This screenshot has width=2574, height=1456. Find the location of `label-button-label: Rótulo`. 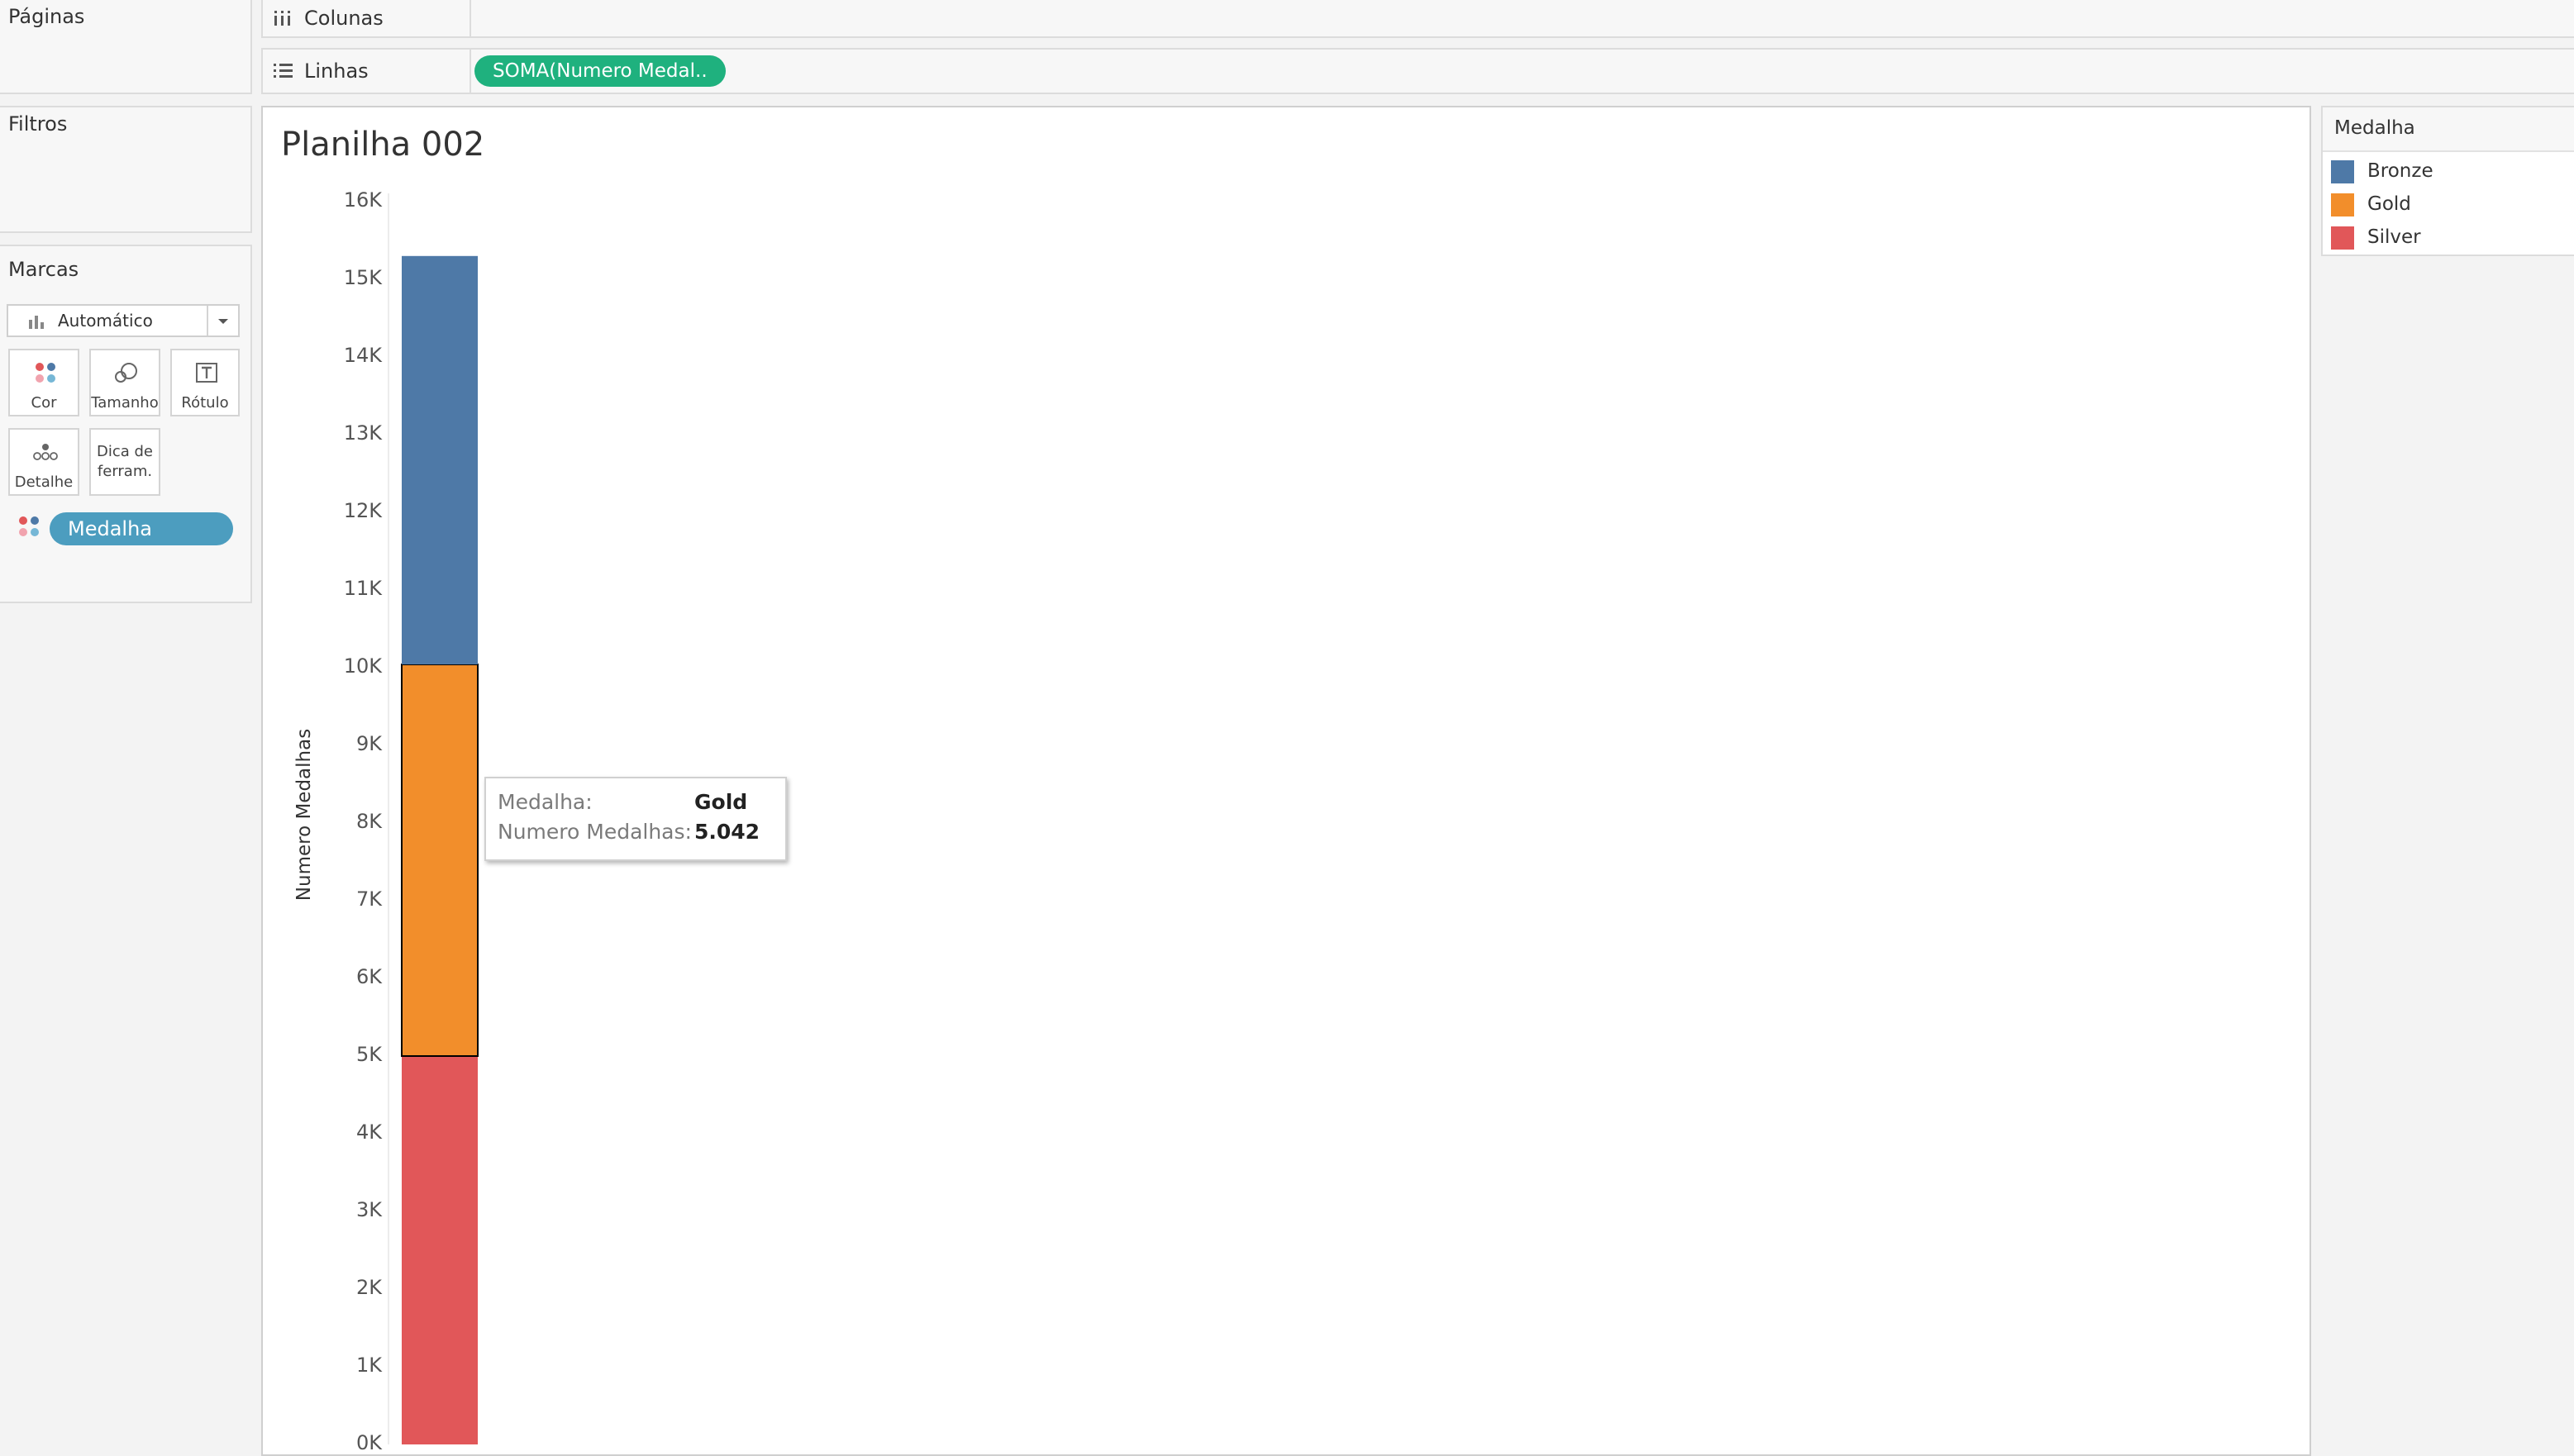

label-button-label: Rótulo is located at coordinates (205, 403).